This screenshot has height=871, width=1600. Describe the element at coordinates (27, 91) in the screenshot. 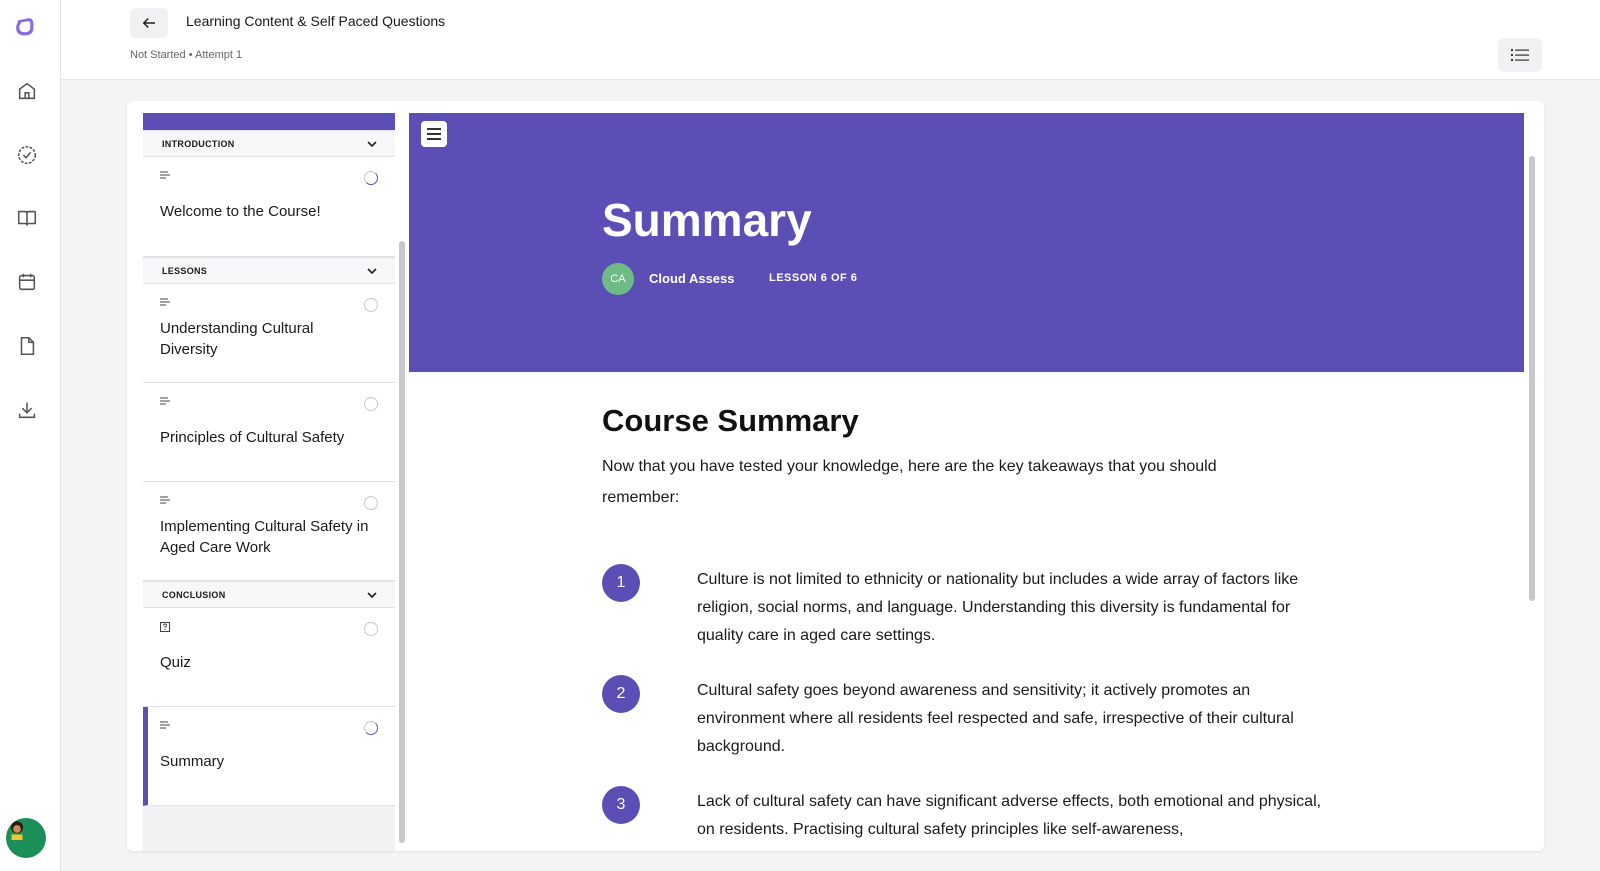

I see `home-icon` at that location.